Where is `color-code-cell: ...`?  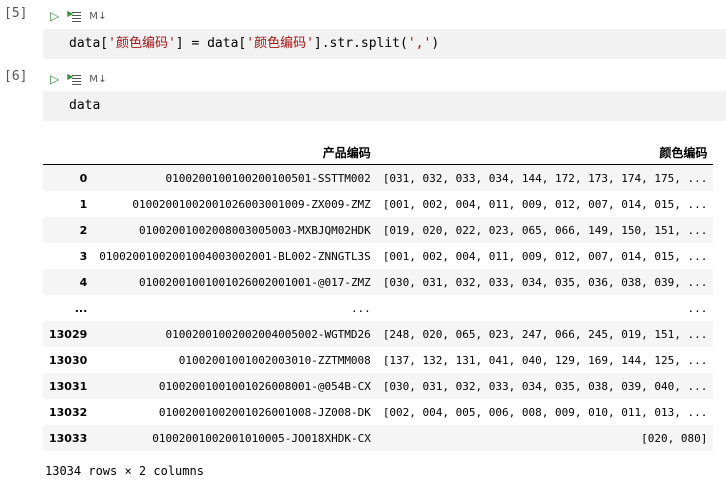
color-code-cell: ... is located at coordinates (697, 308).